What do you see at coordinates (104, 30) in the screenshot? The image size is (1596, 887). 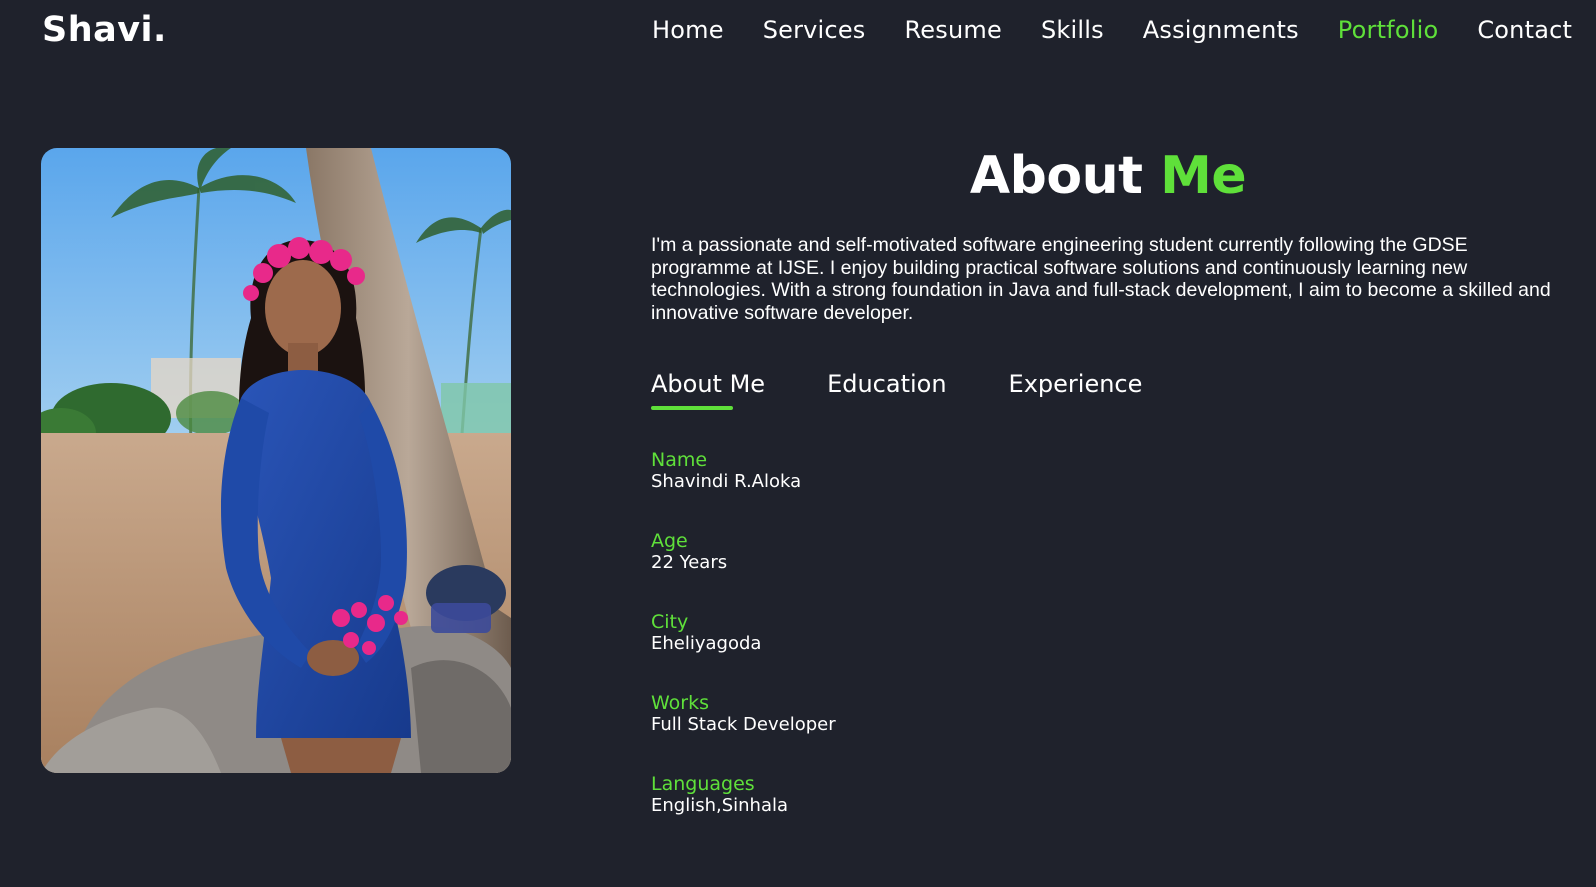 I see `site-logo: Shavi.` at bounding box center [104, 30].